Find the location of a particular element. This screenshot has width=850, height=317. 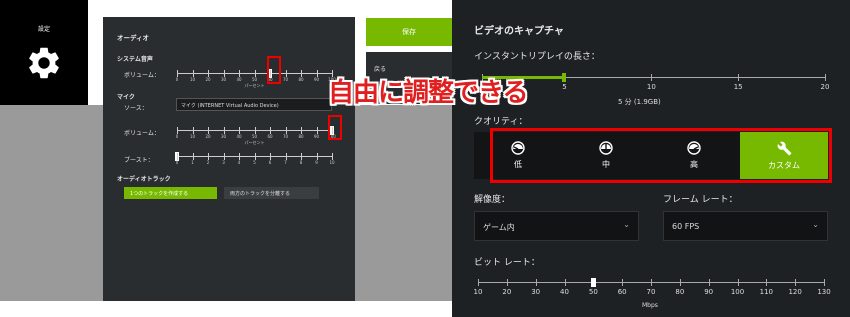

highlight-system-volume is located at coordinates (274, 70).